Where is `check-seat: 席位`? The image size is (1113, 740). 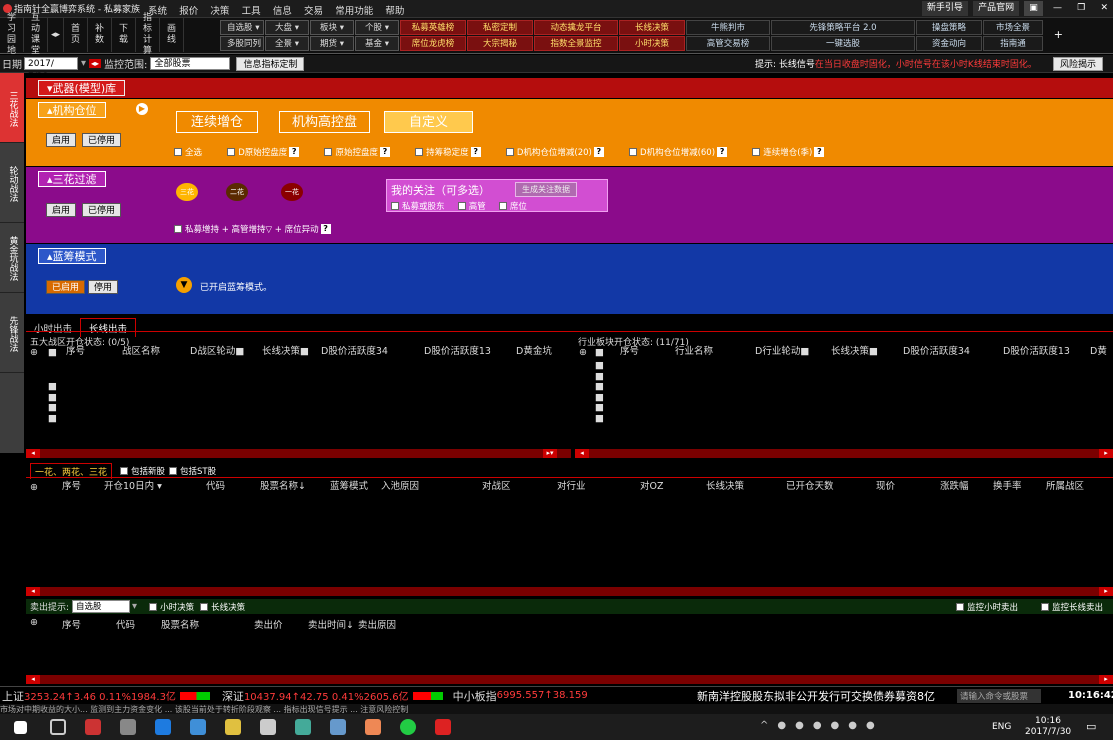
check-seat: 席位 is located at coordinates (512, 206).